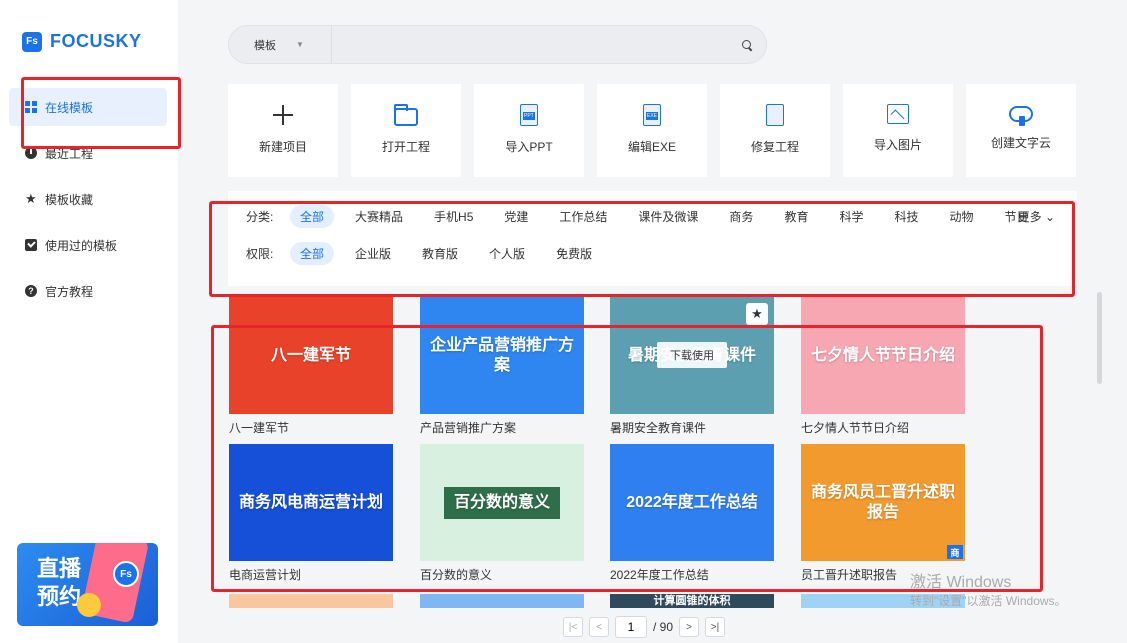 The width and height of the screenshot is (1127, 643). What do you see at coordinates (1099, 338) in the screenshot?
I see `scrollbar-thumb` at bounding box center [1099, 338].